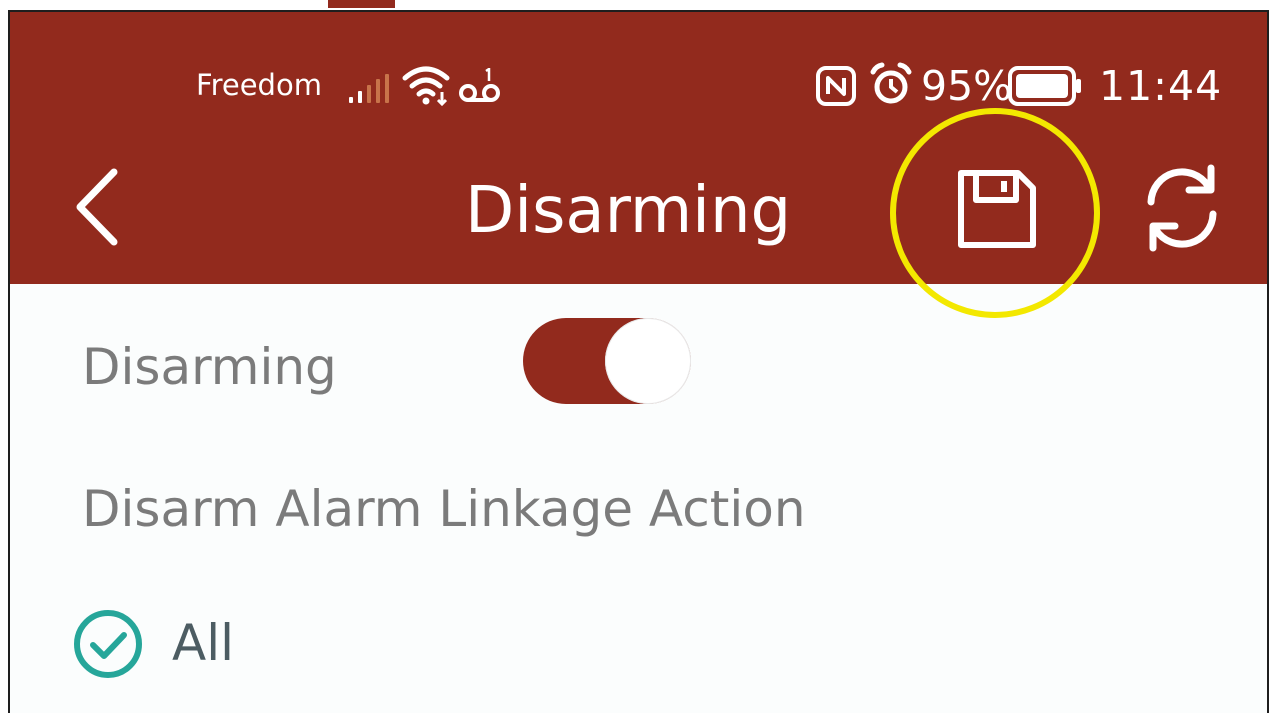  What do you see at coordinates (98, 207) in the screenshot?
I see `back-button` at bounding box center [98, 207].